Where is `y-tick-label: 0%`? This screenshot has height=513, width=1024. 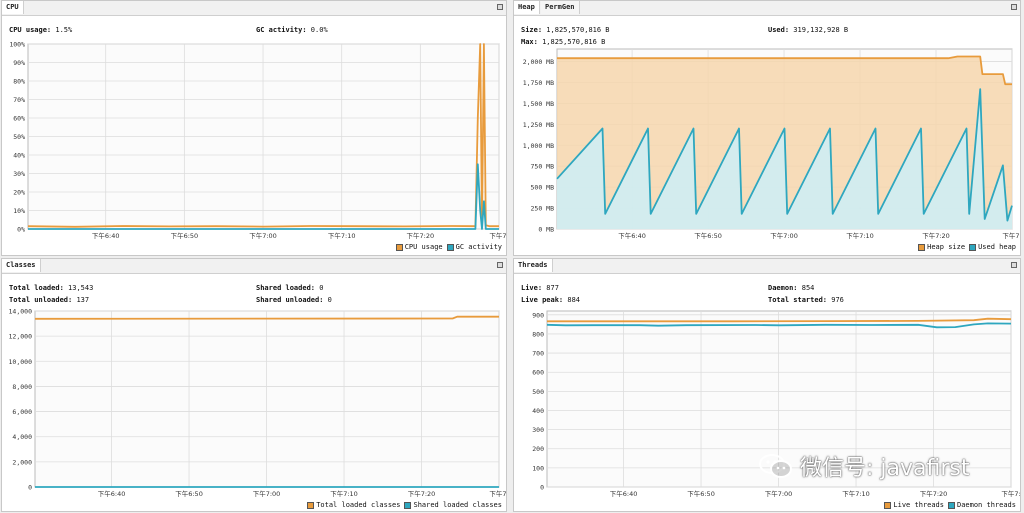
y-tick-label: 0% is located at coordinates (21, 230).